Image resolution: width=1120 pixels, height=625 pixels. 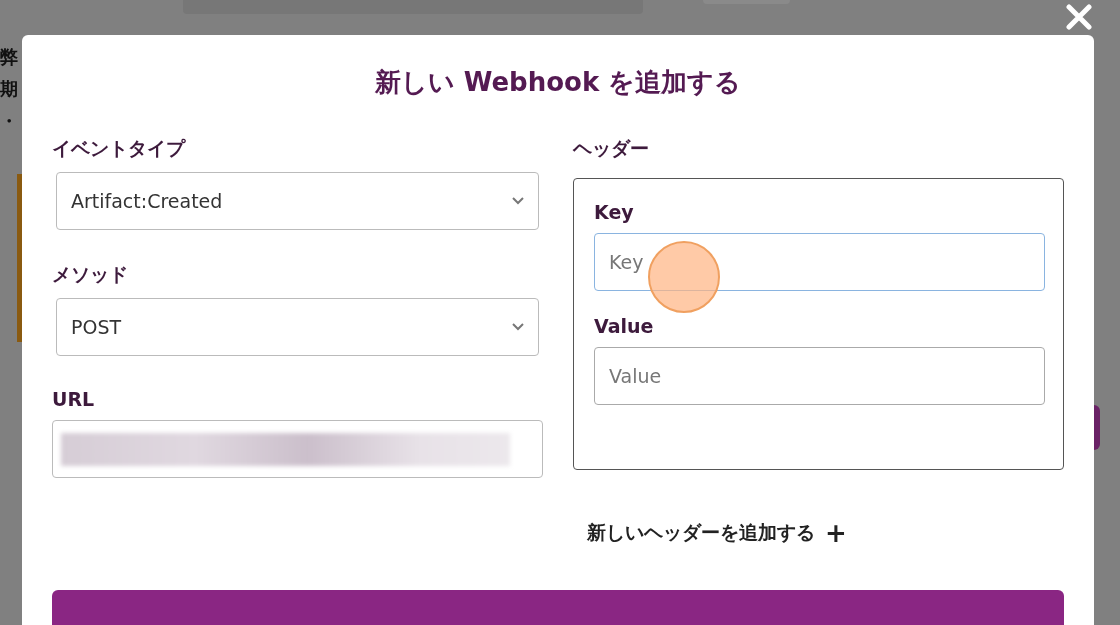 I want to click on dialog-title: 新しい Webhook を追加する, so click(x=558, y=82).